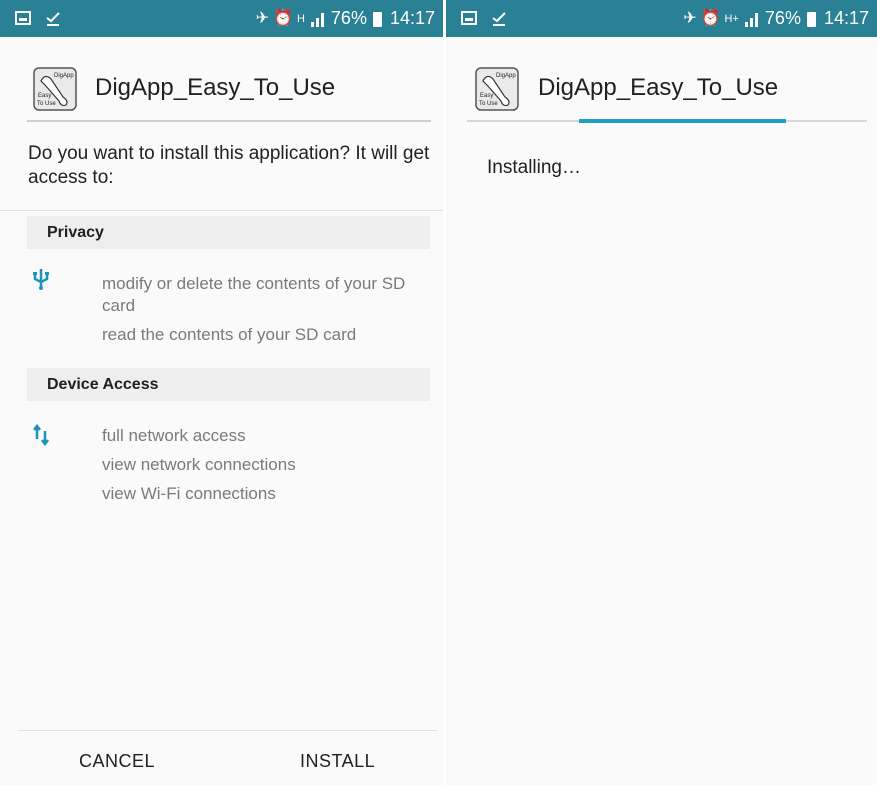 This screenshot has width=877, height=785. What do you see at coordinates (682, 121) in the screenshot?
I see `install-progress-bar` at bounding box center [682, 121].